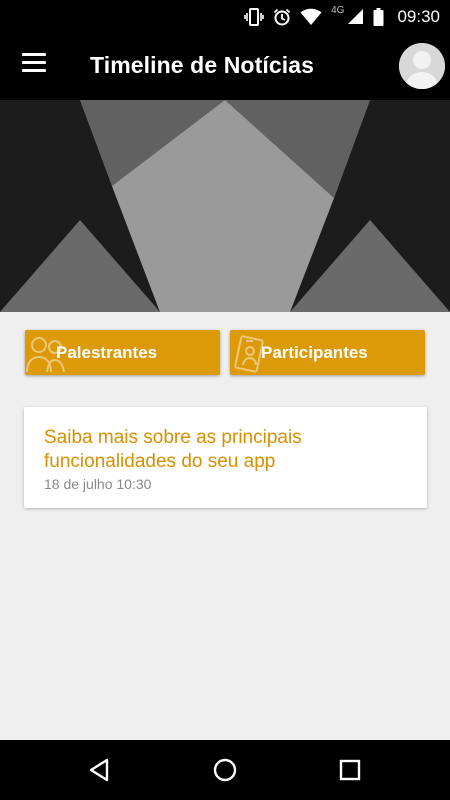  What do you see at coordinates (338, 10) in the screenshot?
I see `network-type-label: 4G` at bounding box center [338, 10].